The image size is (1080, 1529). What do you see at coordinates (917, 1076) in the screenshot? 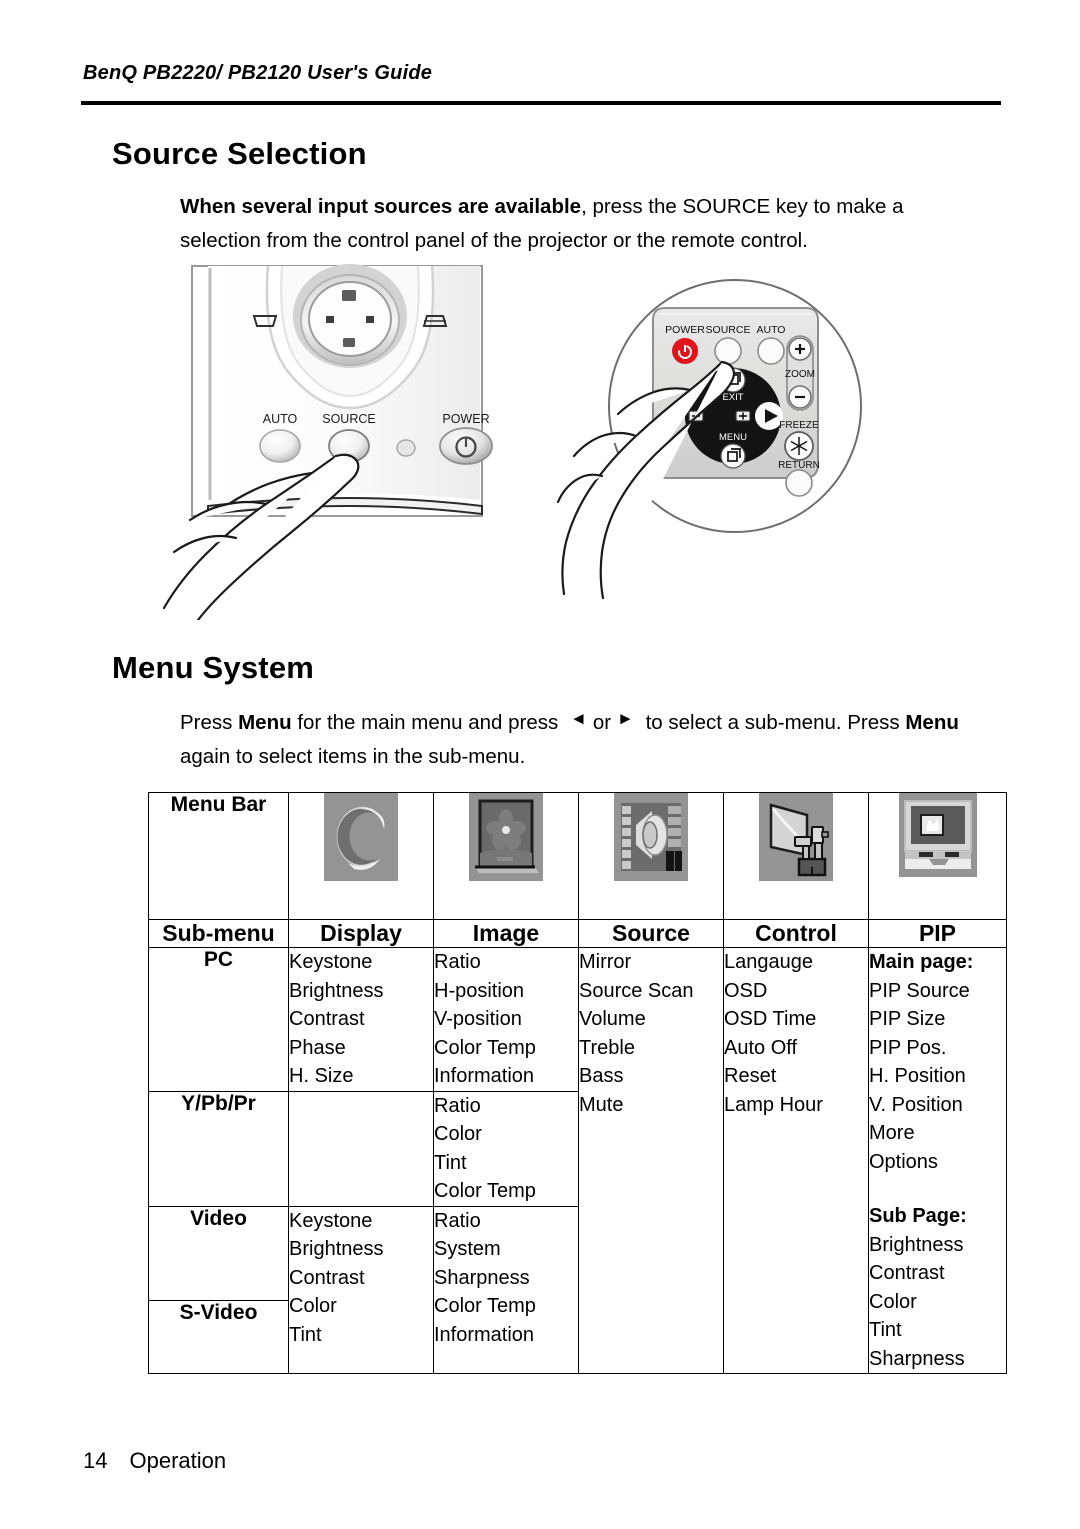
I see `list-item: H. Position` at bounding box center [917, 1076].